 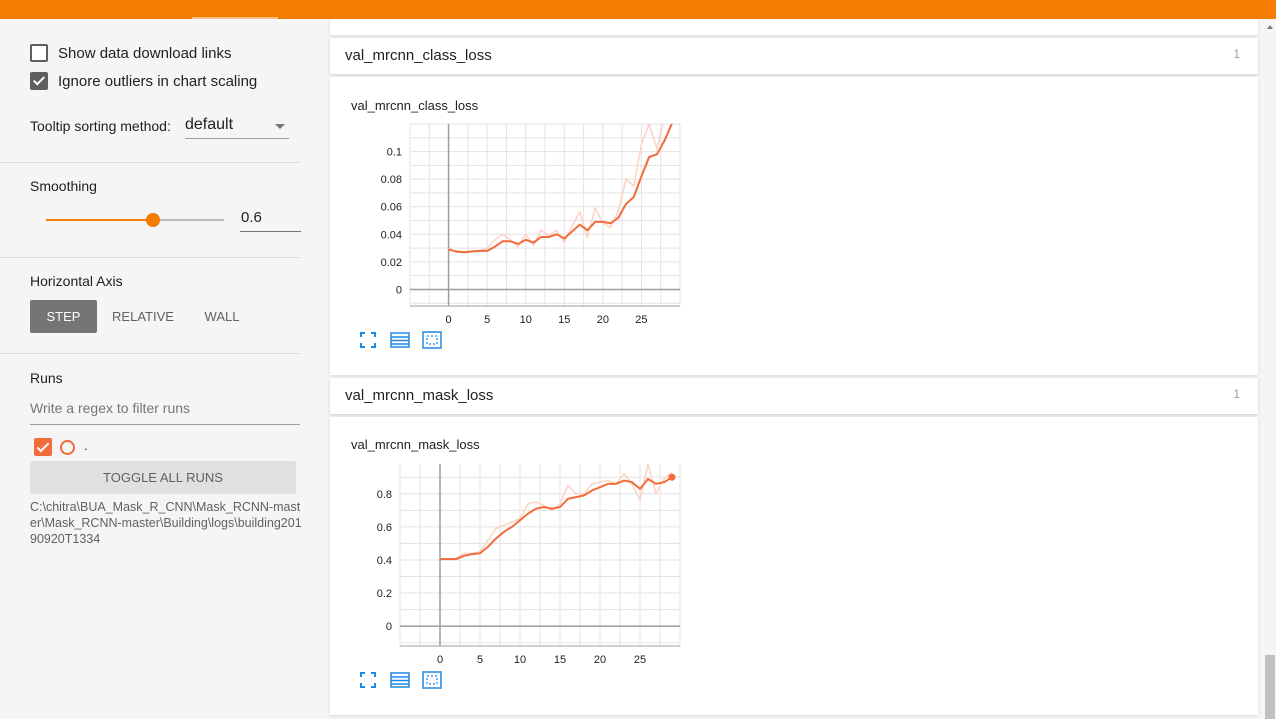 I want to click on run-checkbox, so click(x=43, y=447).